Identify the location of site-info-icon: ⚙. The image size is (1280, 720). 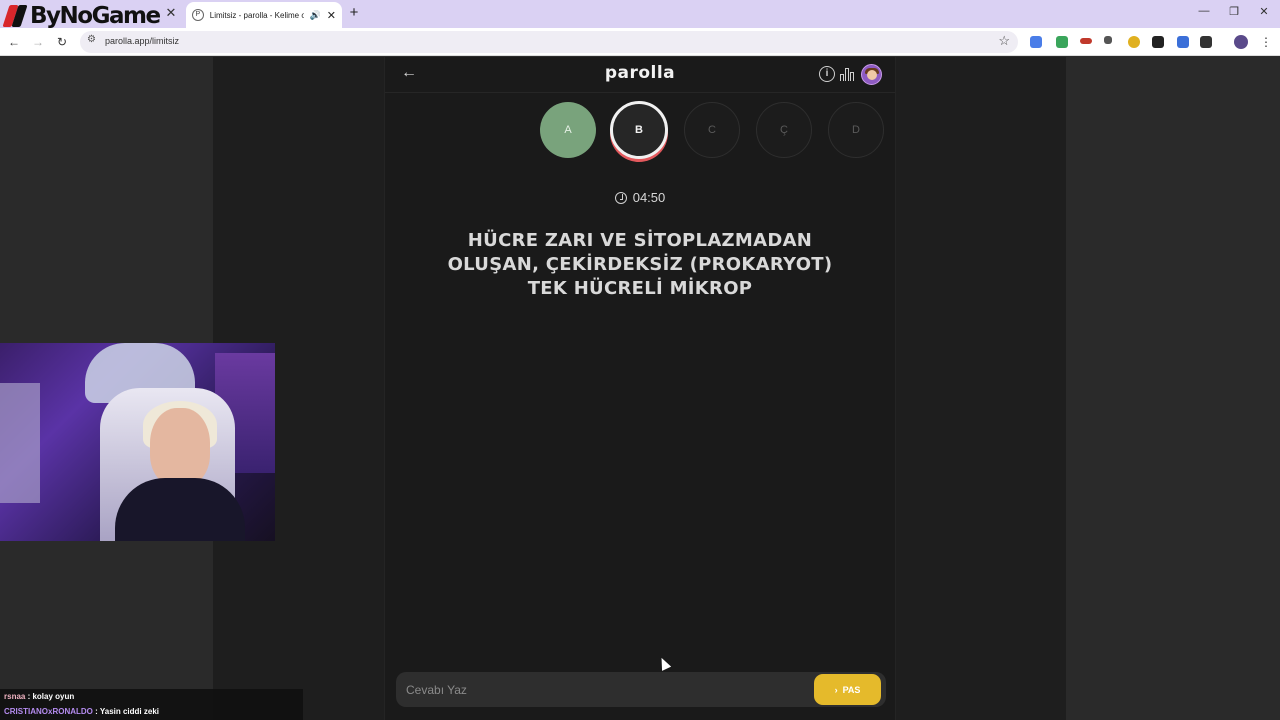
(91, 39).